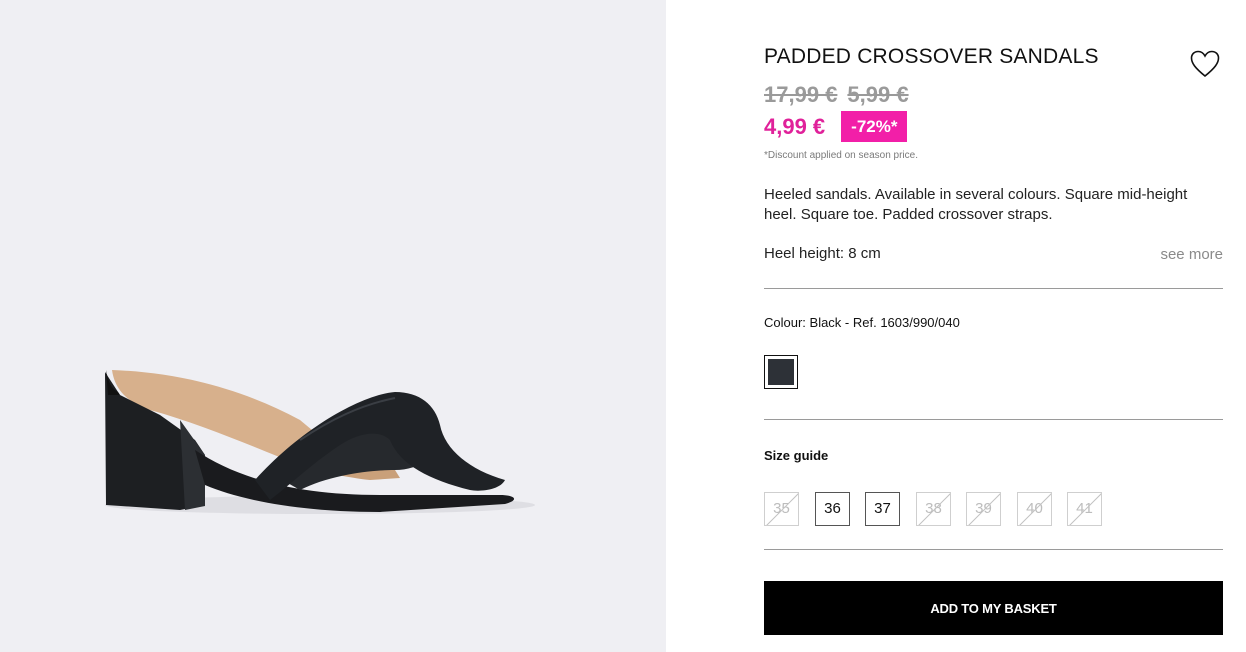 The image size is (1246, 652). Describe the element at coordinates (1084, 509) in the screenshot. I see `size-option-41: 41` at that location.